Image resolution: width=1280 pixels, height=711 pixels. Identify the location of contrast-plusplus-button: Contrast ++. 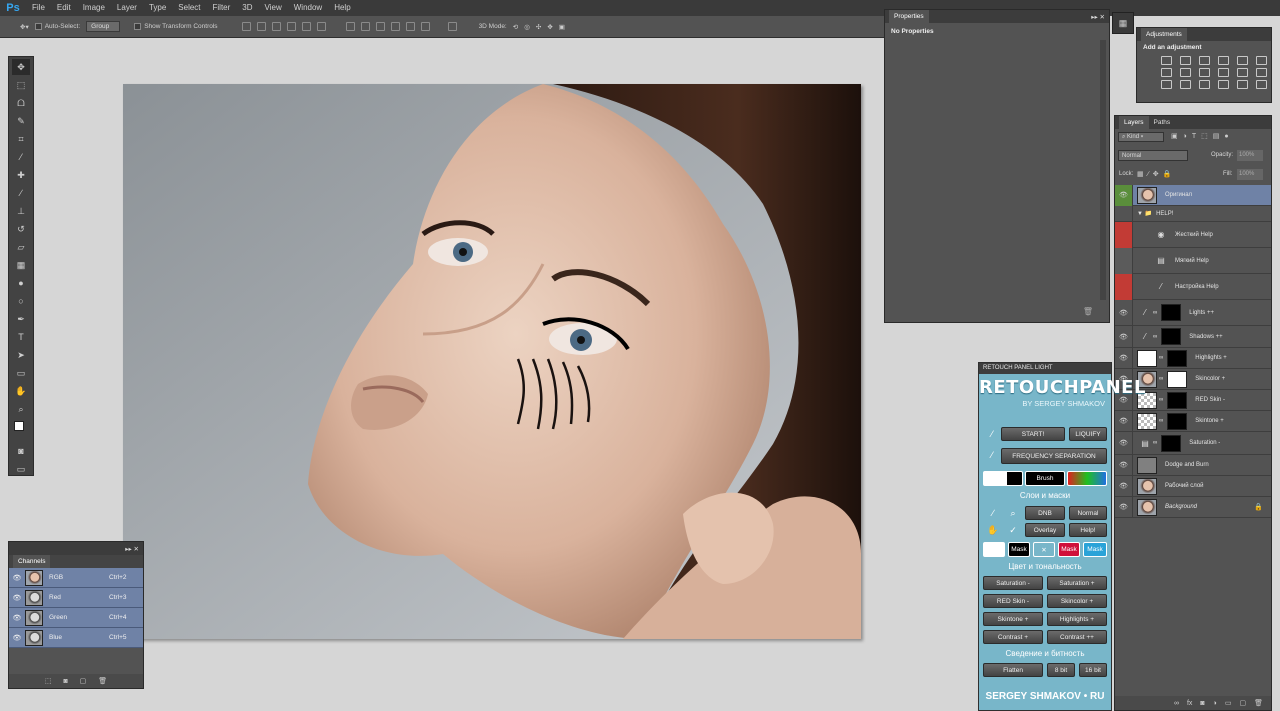
(1077, 637).